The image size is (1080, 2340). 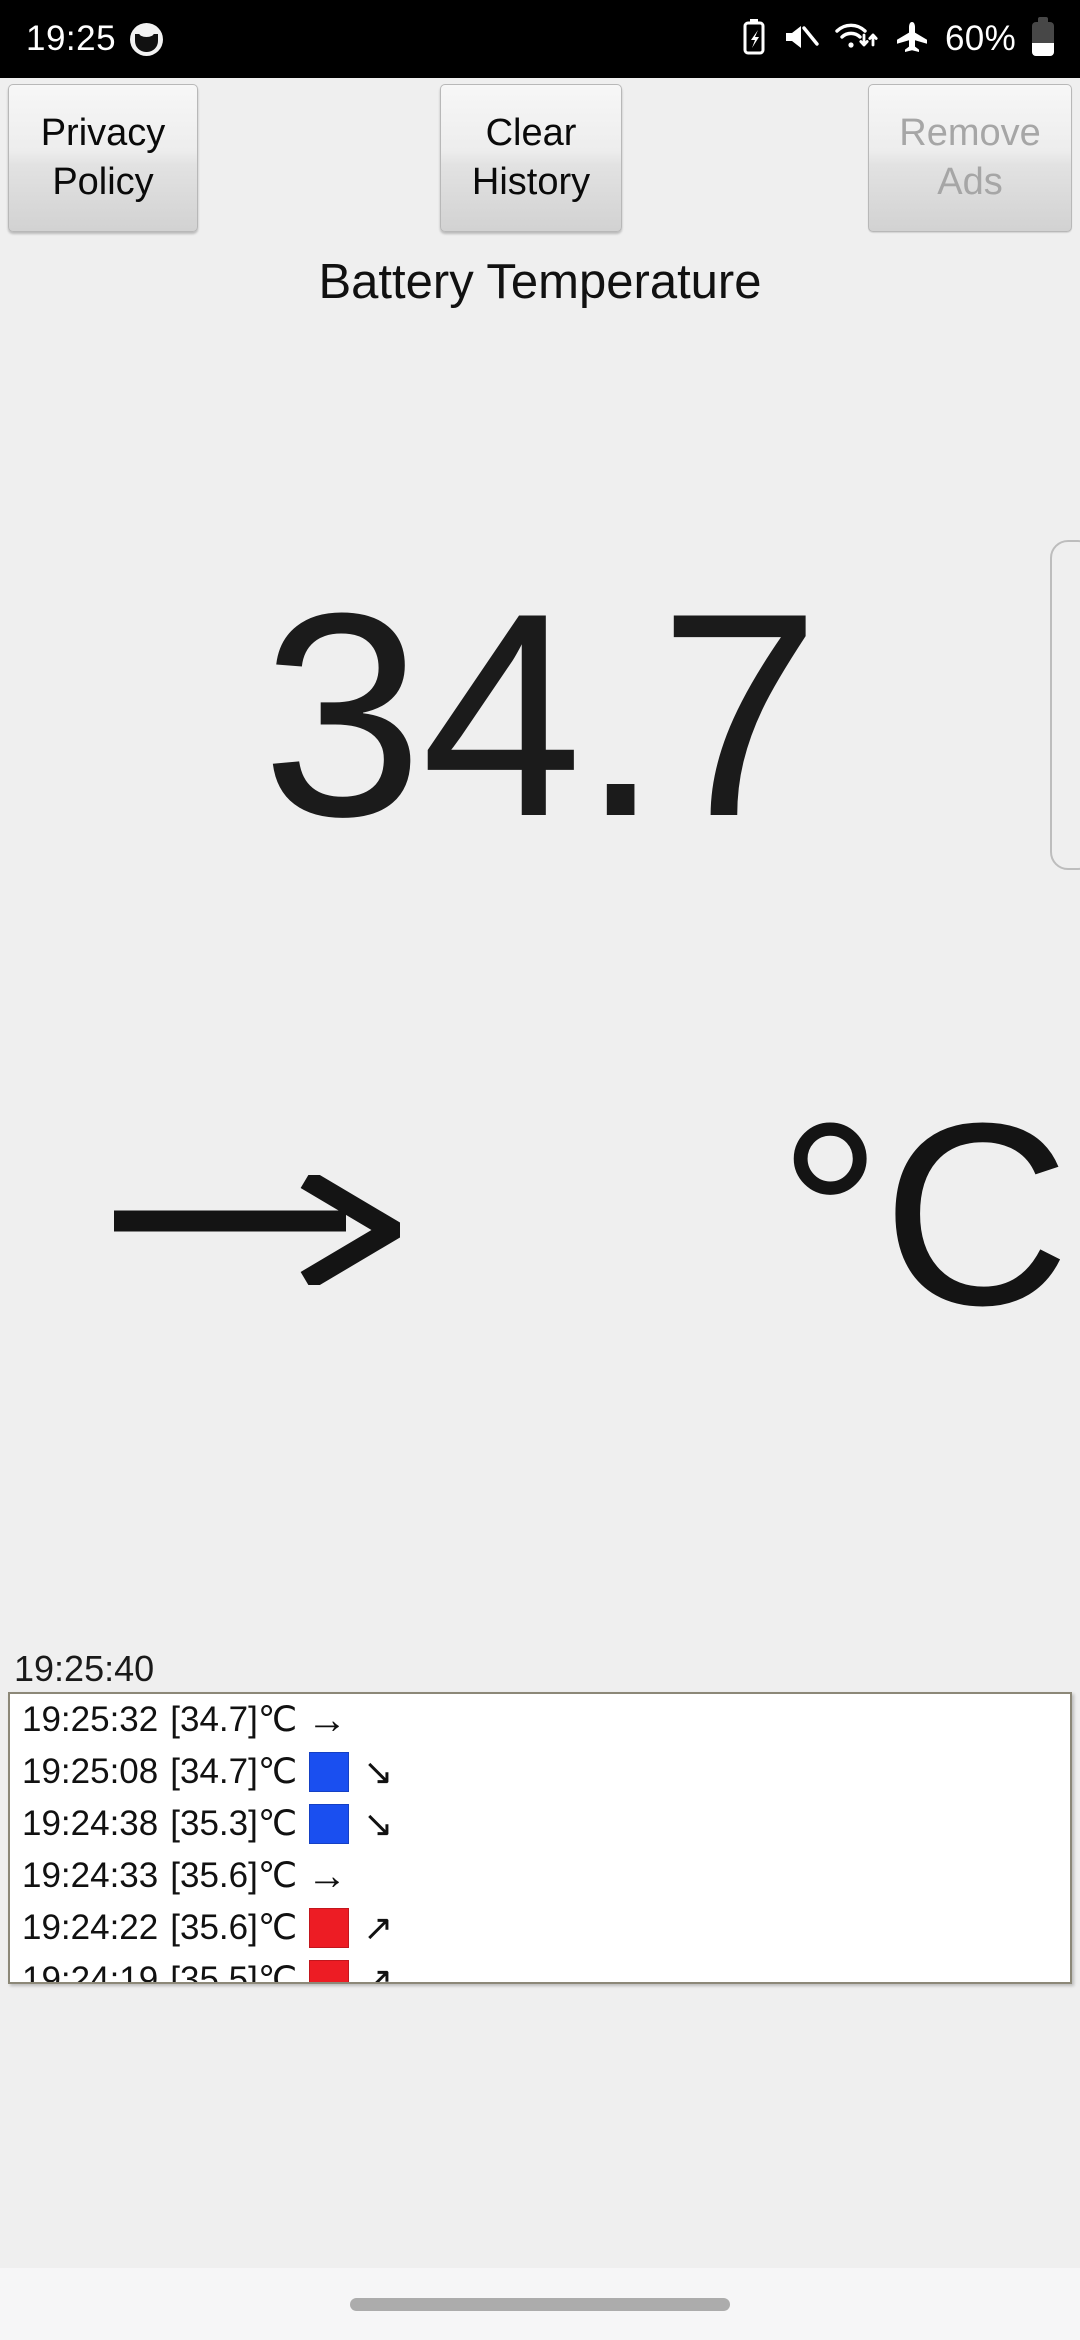 What do you see at coordinates (90, 1927) in the screenshot?
I see `history-row-time: 19:24:22` at bounding box center [90, 1927].